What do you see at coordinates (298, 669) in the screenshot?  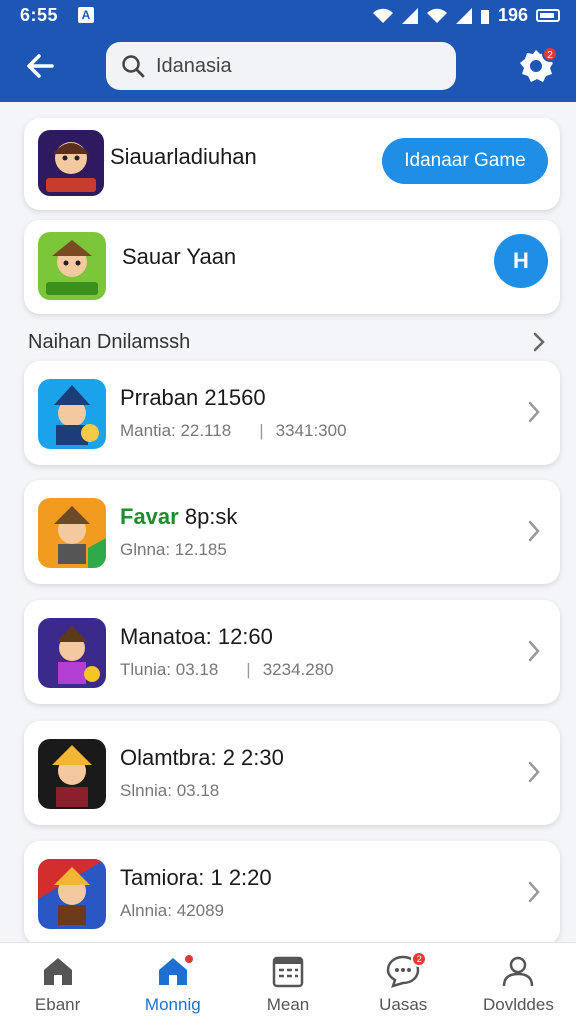 I see `meta-right: 3234.280` at bounding box center [298, 669].